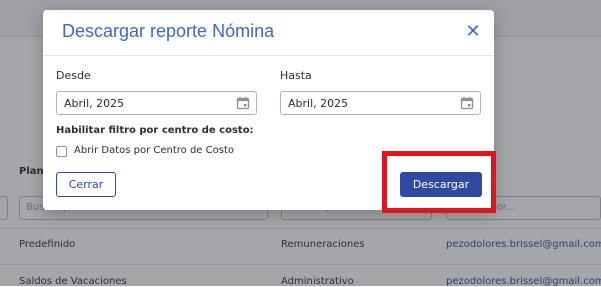  I want to click on cost-center-checkbox-label: Abrir Datos por Centro de Costo, so click(154, 150).